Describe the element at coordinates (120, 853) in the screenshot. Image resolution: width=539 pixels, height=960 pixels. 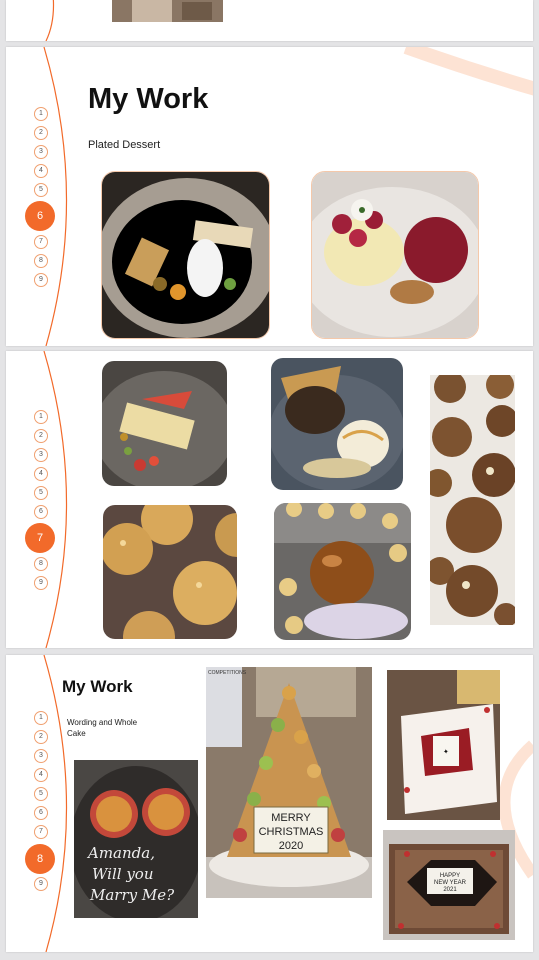
I see `plate-text-line-1: Amanda,` at that location.